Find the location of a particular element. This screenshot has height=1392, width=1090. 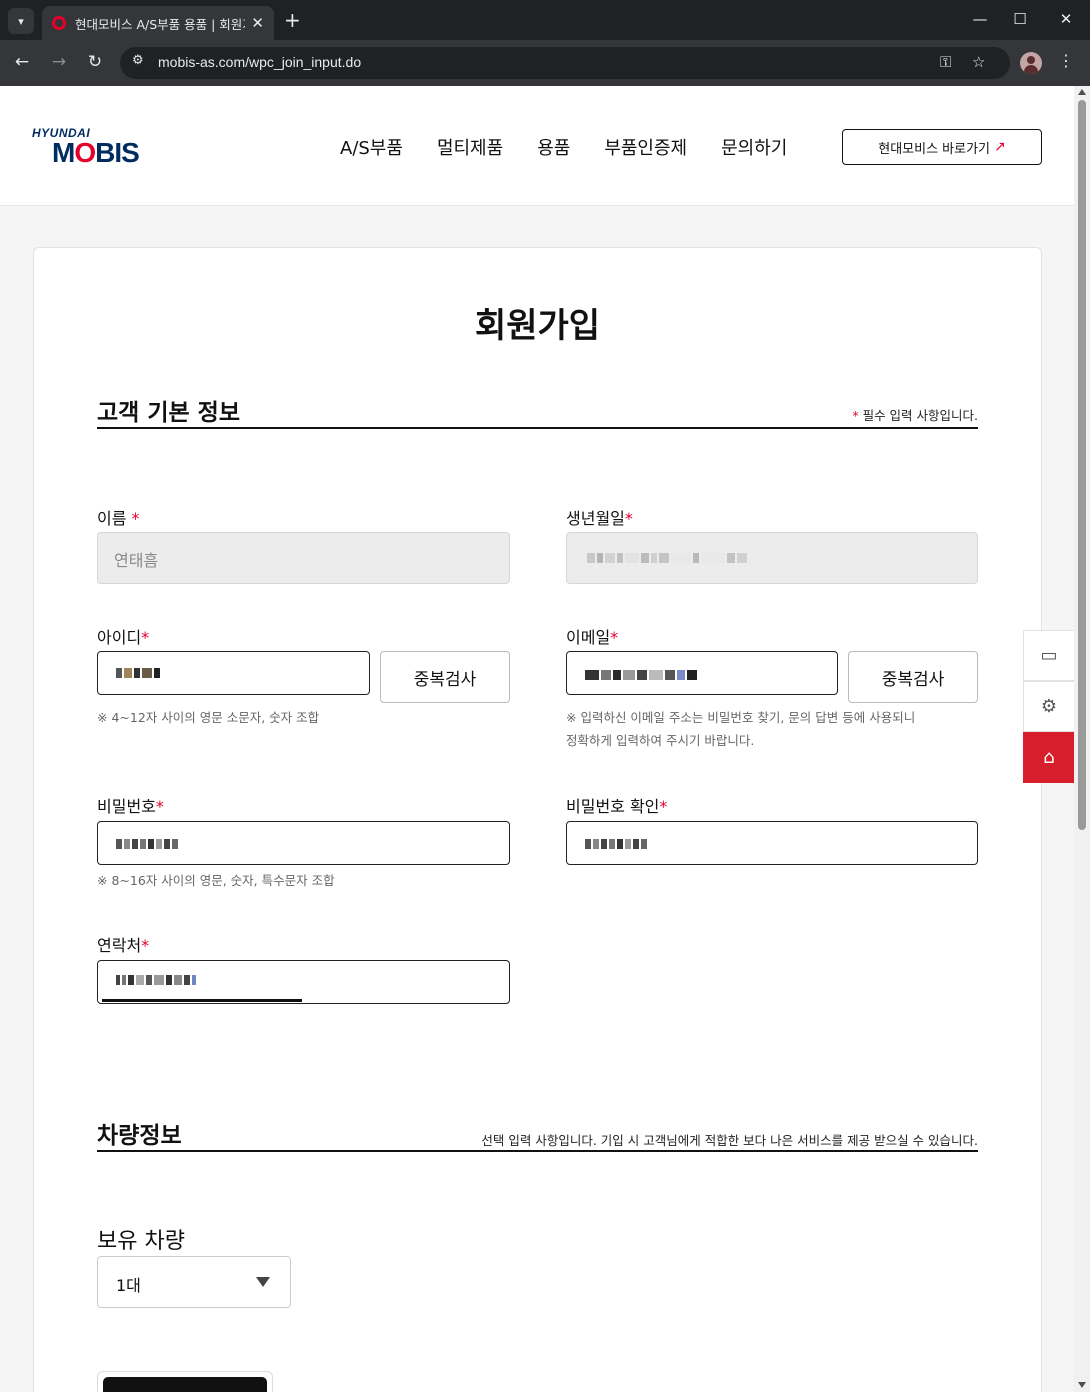

basic-info-section-header: 고객 기본 정보 * 필수 입력 사항입니다. is located at coordinates (537, 410).